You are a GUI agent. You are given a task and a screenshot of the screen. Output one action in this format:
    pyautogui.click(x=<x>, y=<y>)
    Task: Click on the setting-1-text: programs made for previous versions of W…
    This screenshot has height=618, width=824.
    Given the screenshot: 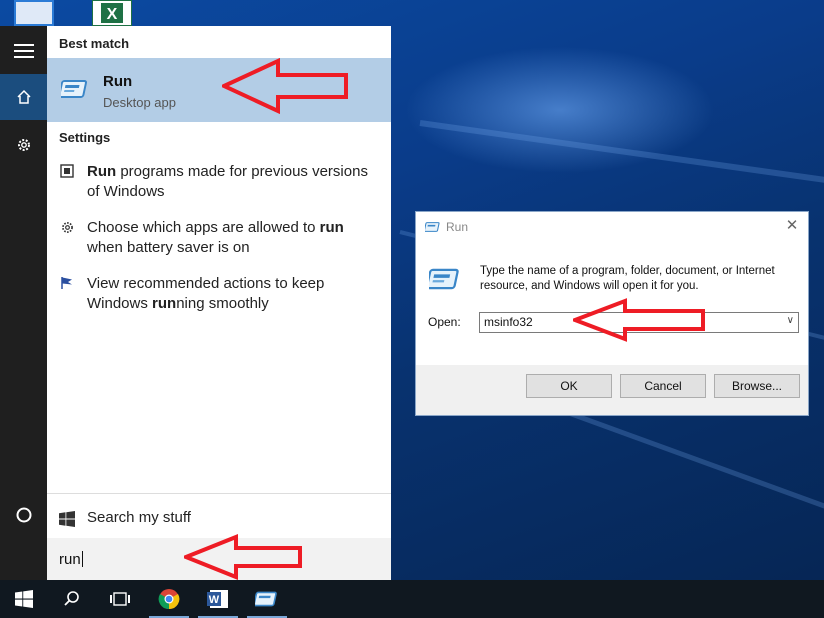 What is the action you would take?
    pyautogui.click(x=227, y=181)
    